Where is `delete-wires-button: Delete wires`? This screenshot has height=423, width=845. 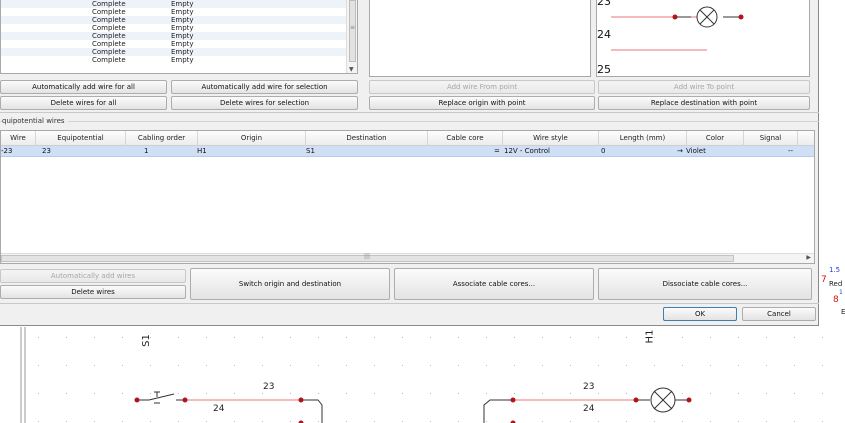 delete-wires-button: Delete wires is located at coordinates (93, 292).